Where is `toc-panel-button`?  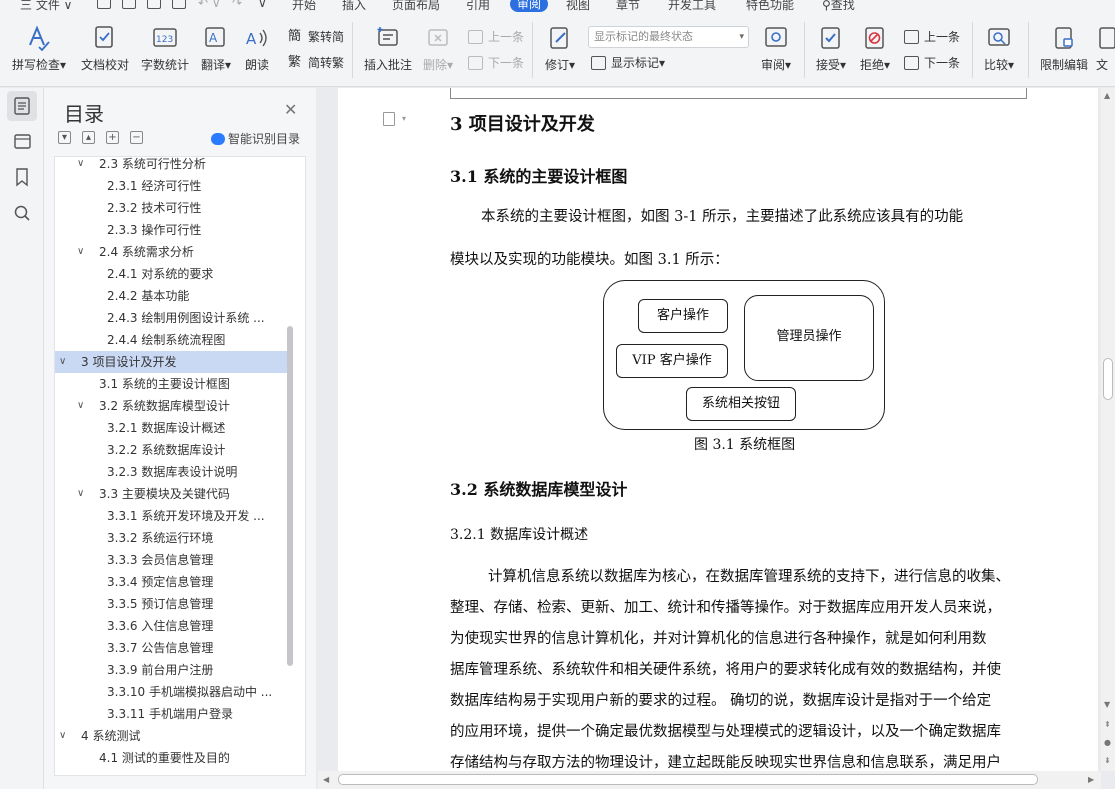
toc-panel-button is located at coordinates (22, 106).